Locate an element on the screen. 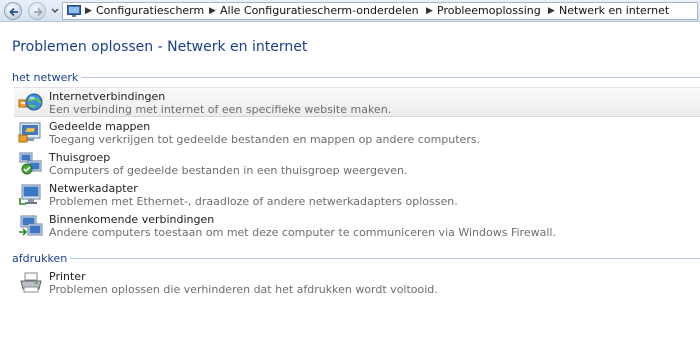  breadcrumb-control-panel: Configuratiescherm is located at coordinates (150, 11).